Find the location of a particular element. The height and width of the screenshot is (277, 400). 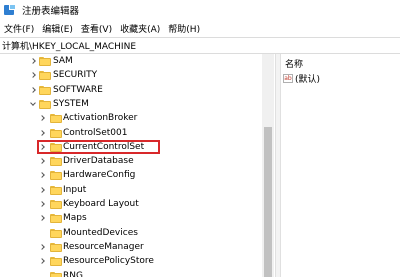

tree-item: ResourceManager is located at coordinates (131, 247).